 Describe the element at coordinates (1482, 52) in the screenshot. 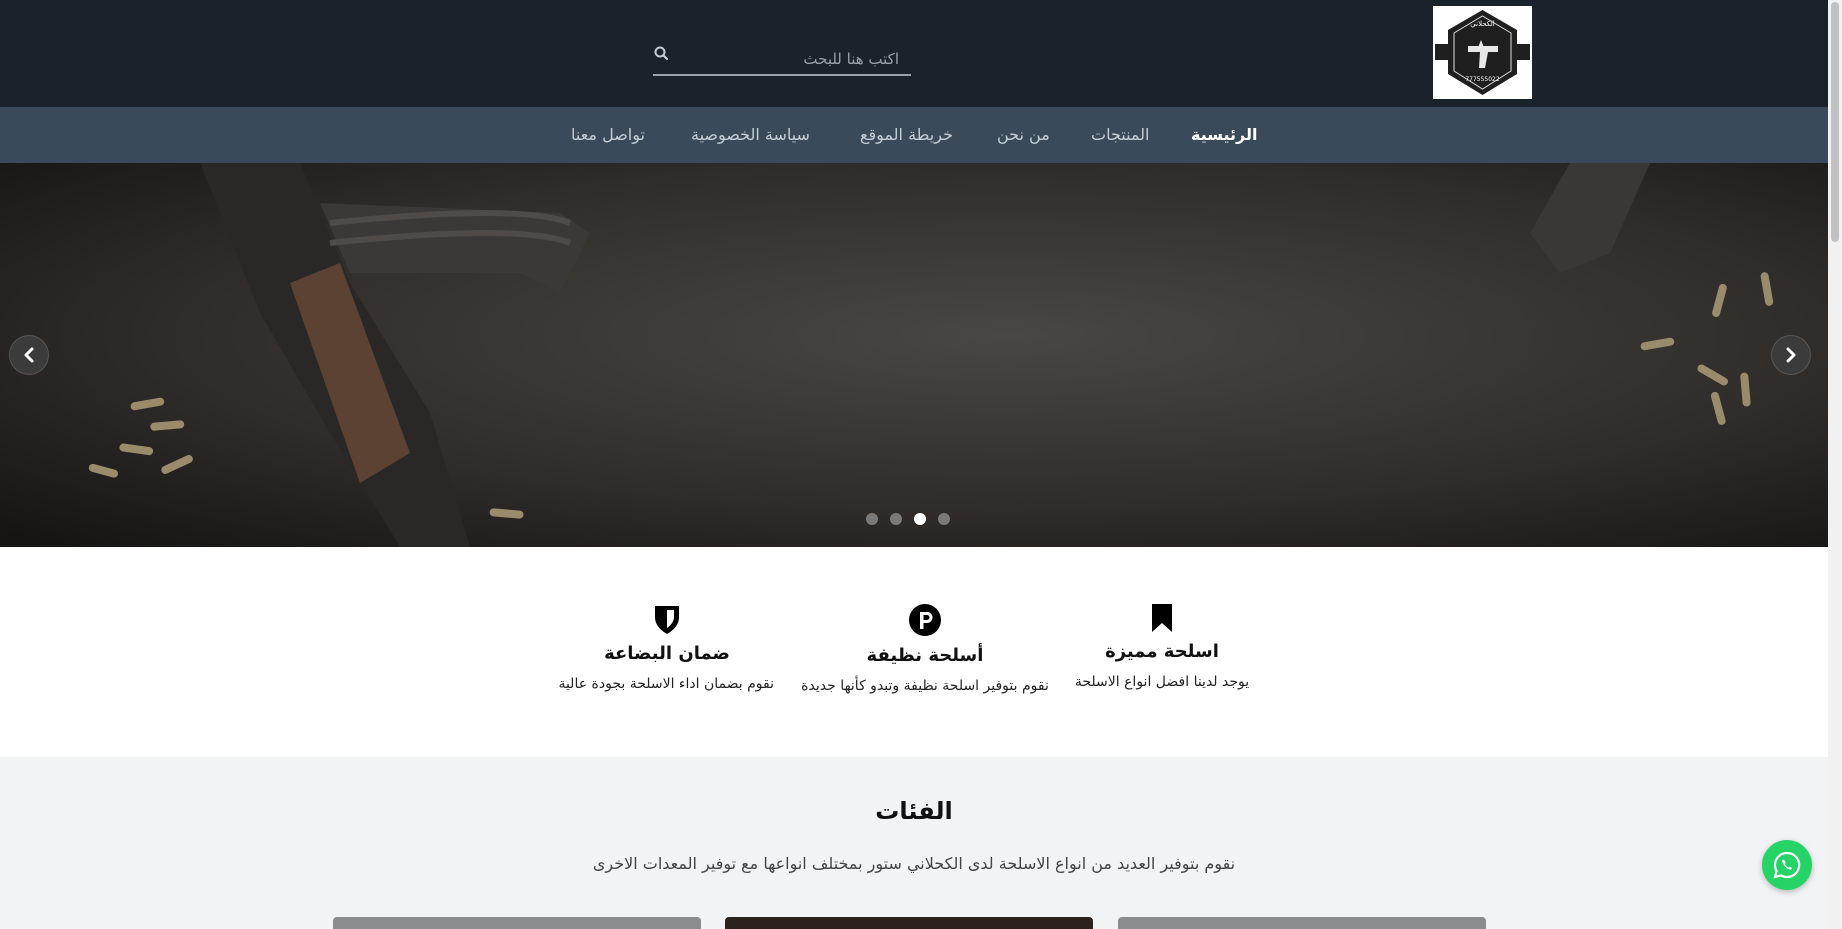

I see `site-logo: الكحلاني 777555022` at that location.